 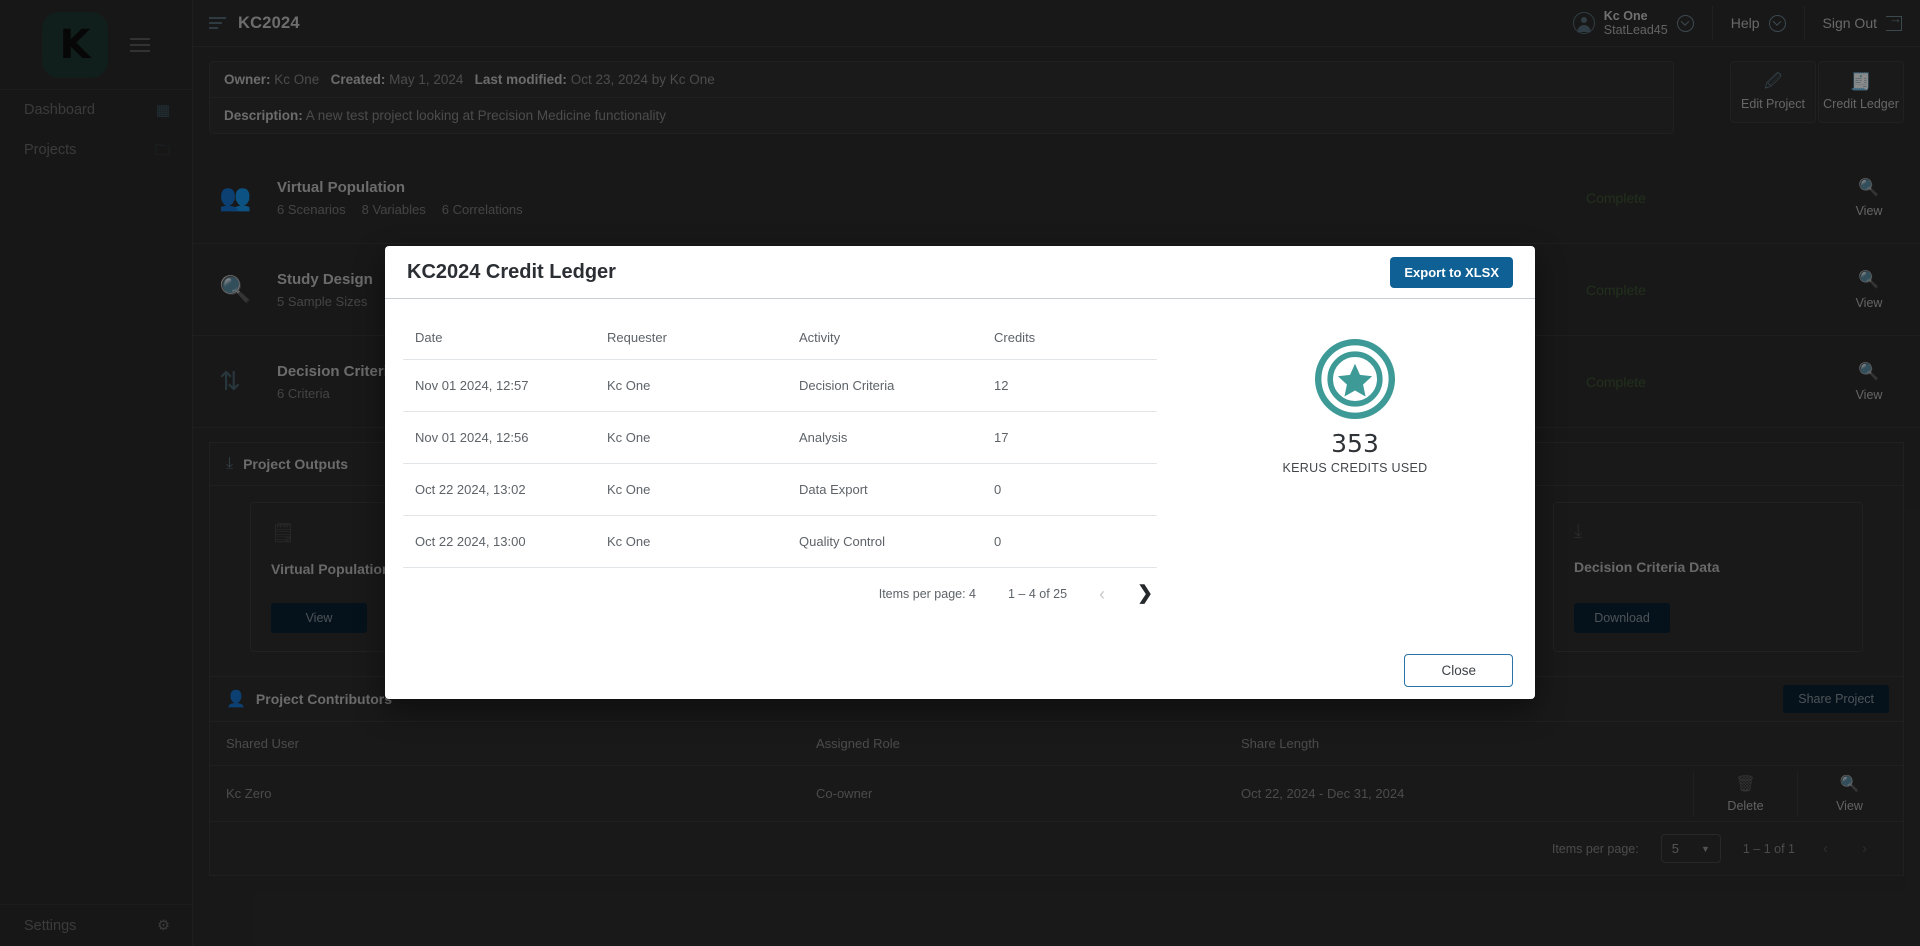 What do you see at coordinates (499, 541) in the screenshot?
I see `cell-date: Oct 22 2024, 13:00` at bounding box center [499, 541].